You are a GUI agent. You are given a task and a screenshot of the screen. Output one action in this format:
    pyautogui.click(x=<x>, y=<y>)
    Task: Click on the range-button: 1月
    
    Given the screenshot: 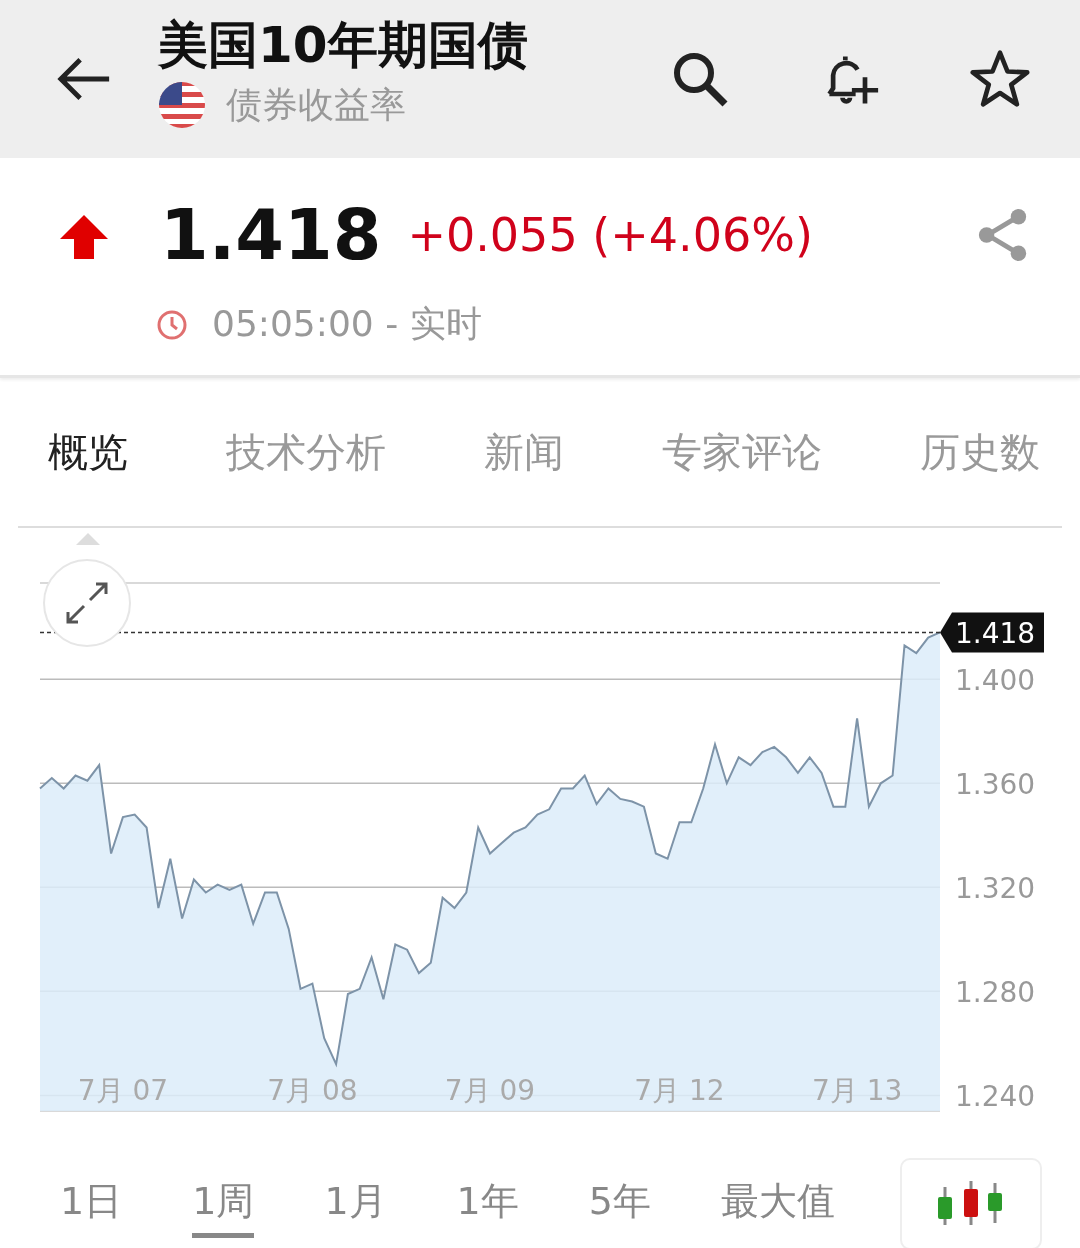 What is the action you would take?
    pyautogui.click(x=355, y=1204)
    